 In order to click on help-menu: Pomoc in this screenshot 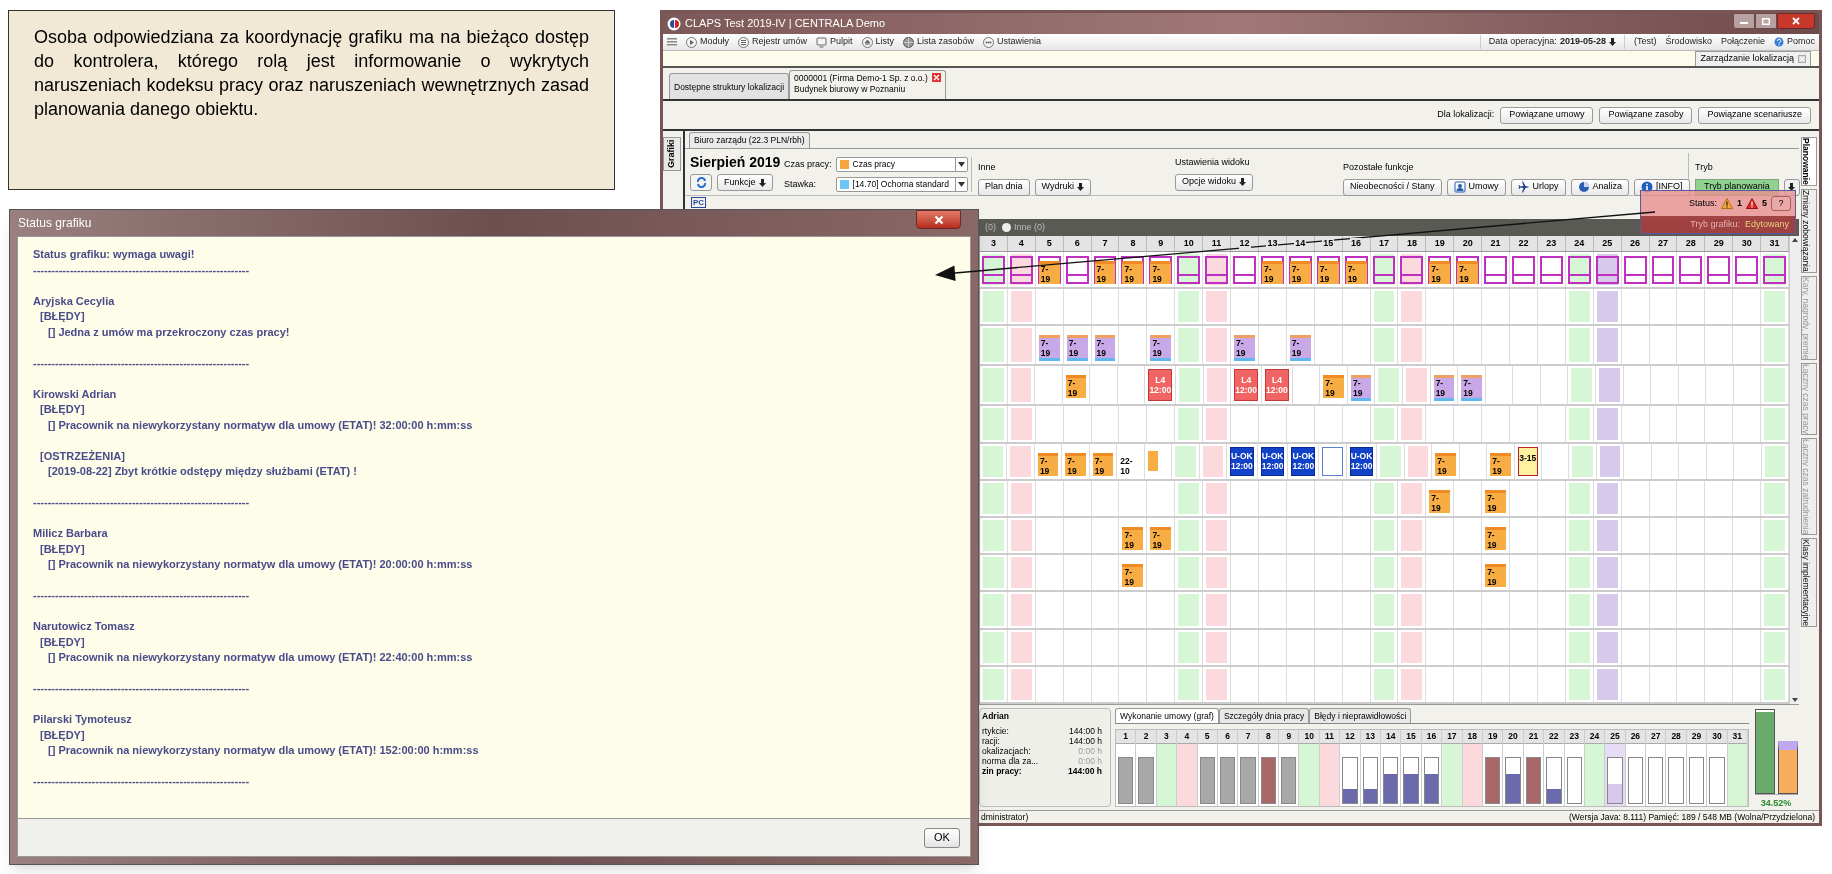, I will do `click(1794, 42)`.